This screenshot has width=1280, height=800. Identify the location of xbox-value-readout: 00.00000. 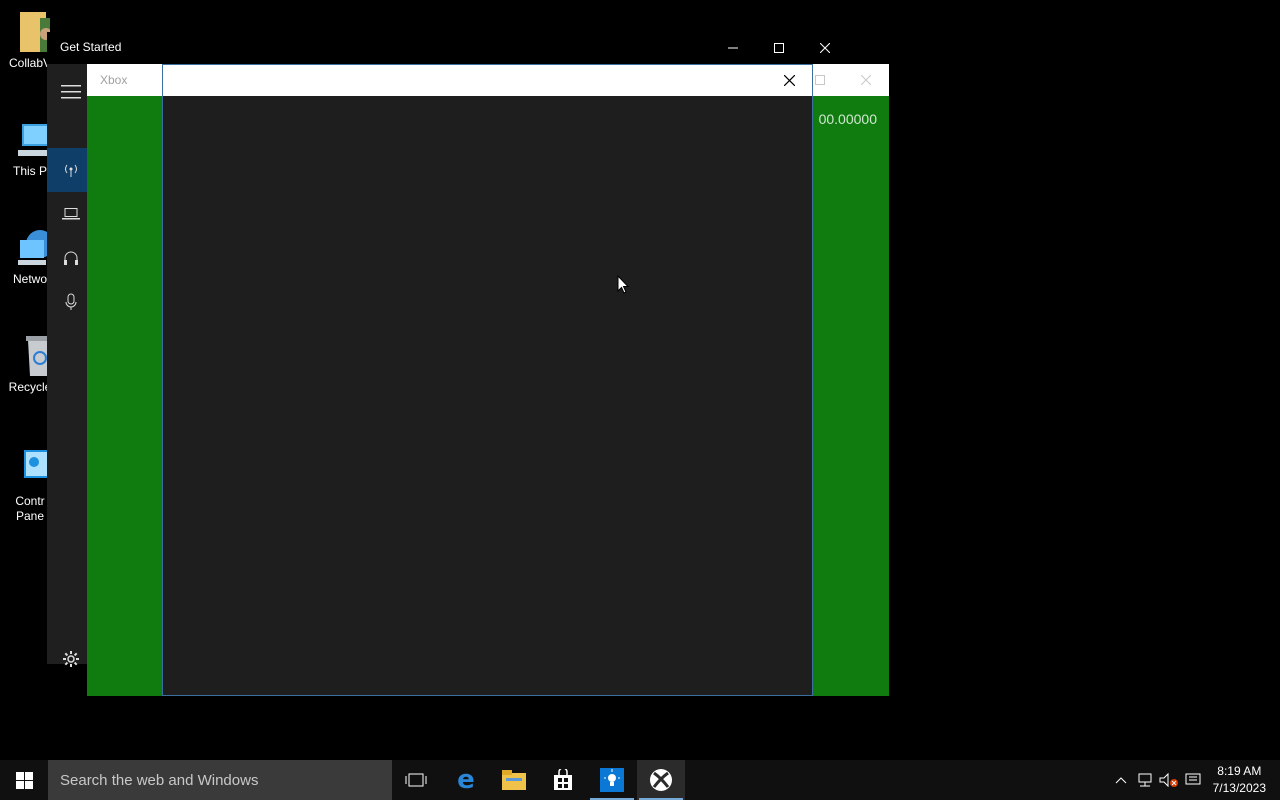
(847, 119).